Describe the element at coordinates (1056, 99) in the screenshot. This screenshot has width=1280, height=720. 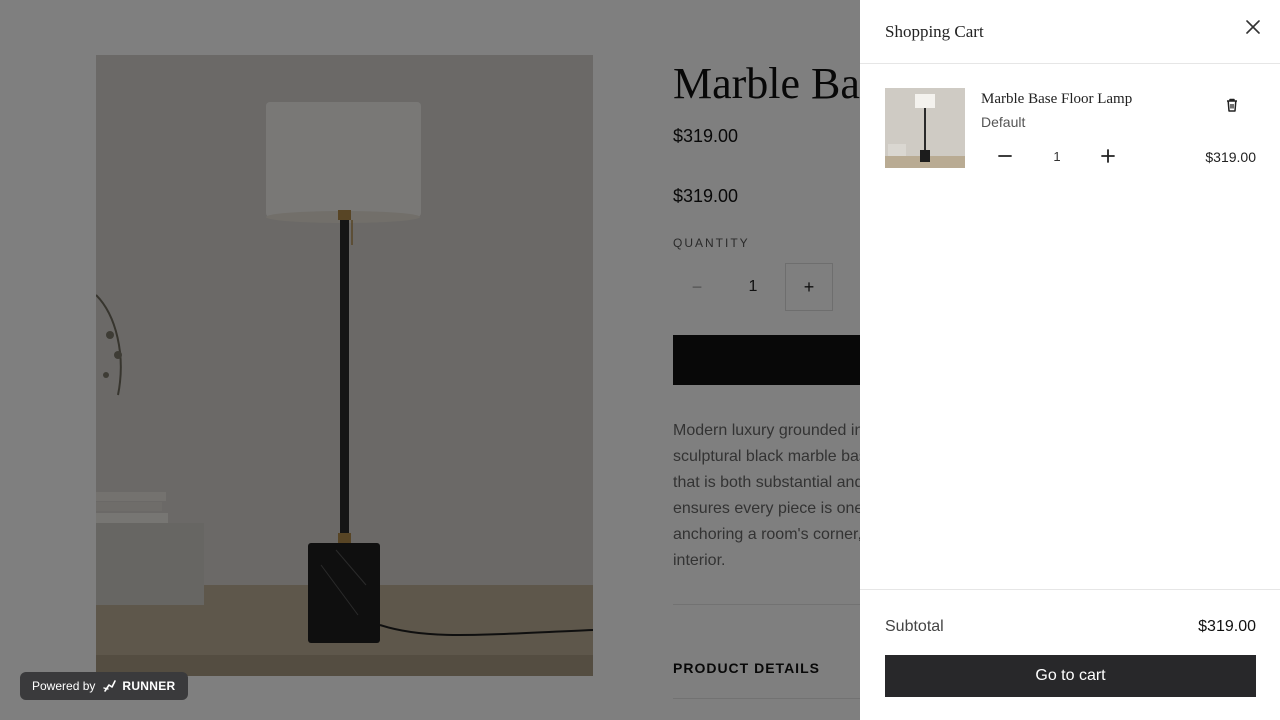
I see `cart-item-name: Marble Base Floor Lamp` at that location.